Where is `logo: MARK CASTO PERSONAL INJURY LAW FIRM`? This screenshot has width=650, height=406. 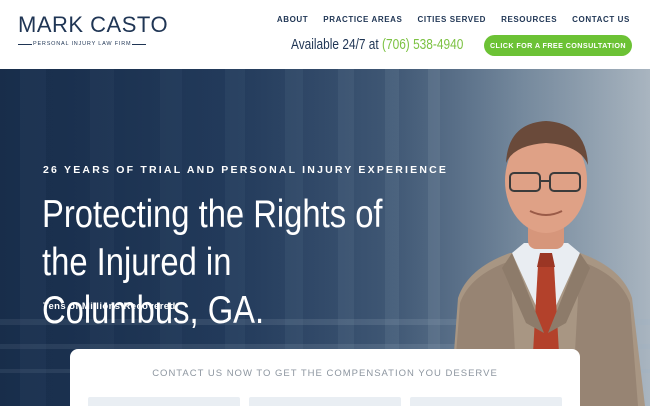 logo: MARK CASTO PERSONAL INJURY LAW FIRM is located at coordinates (93, 30).